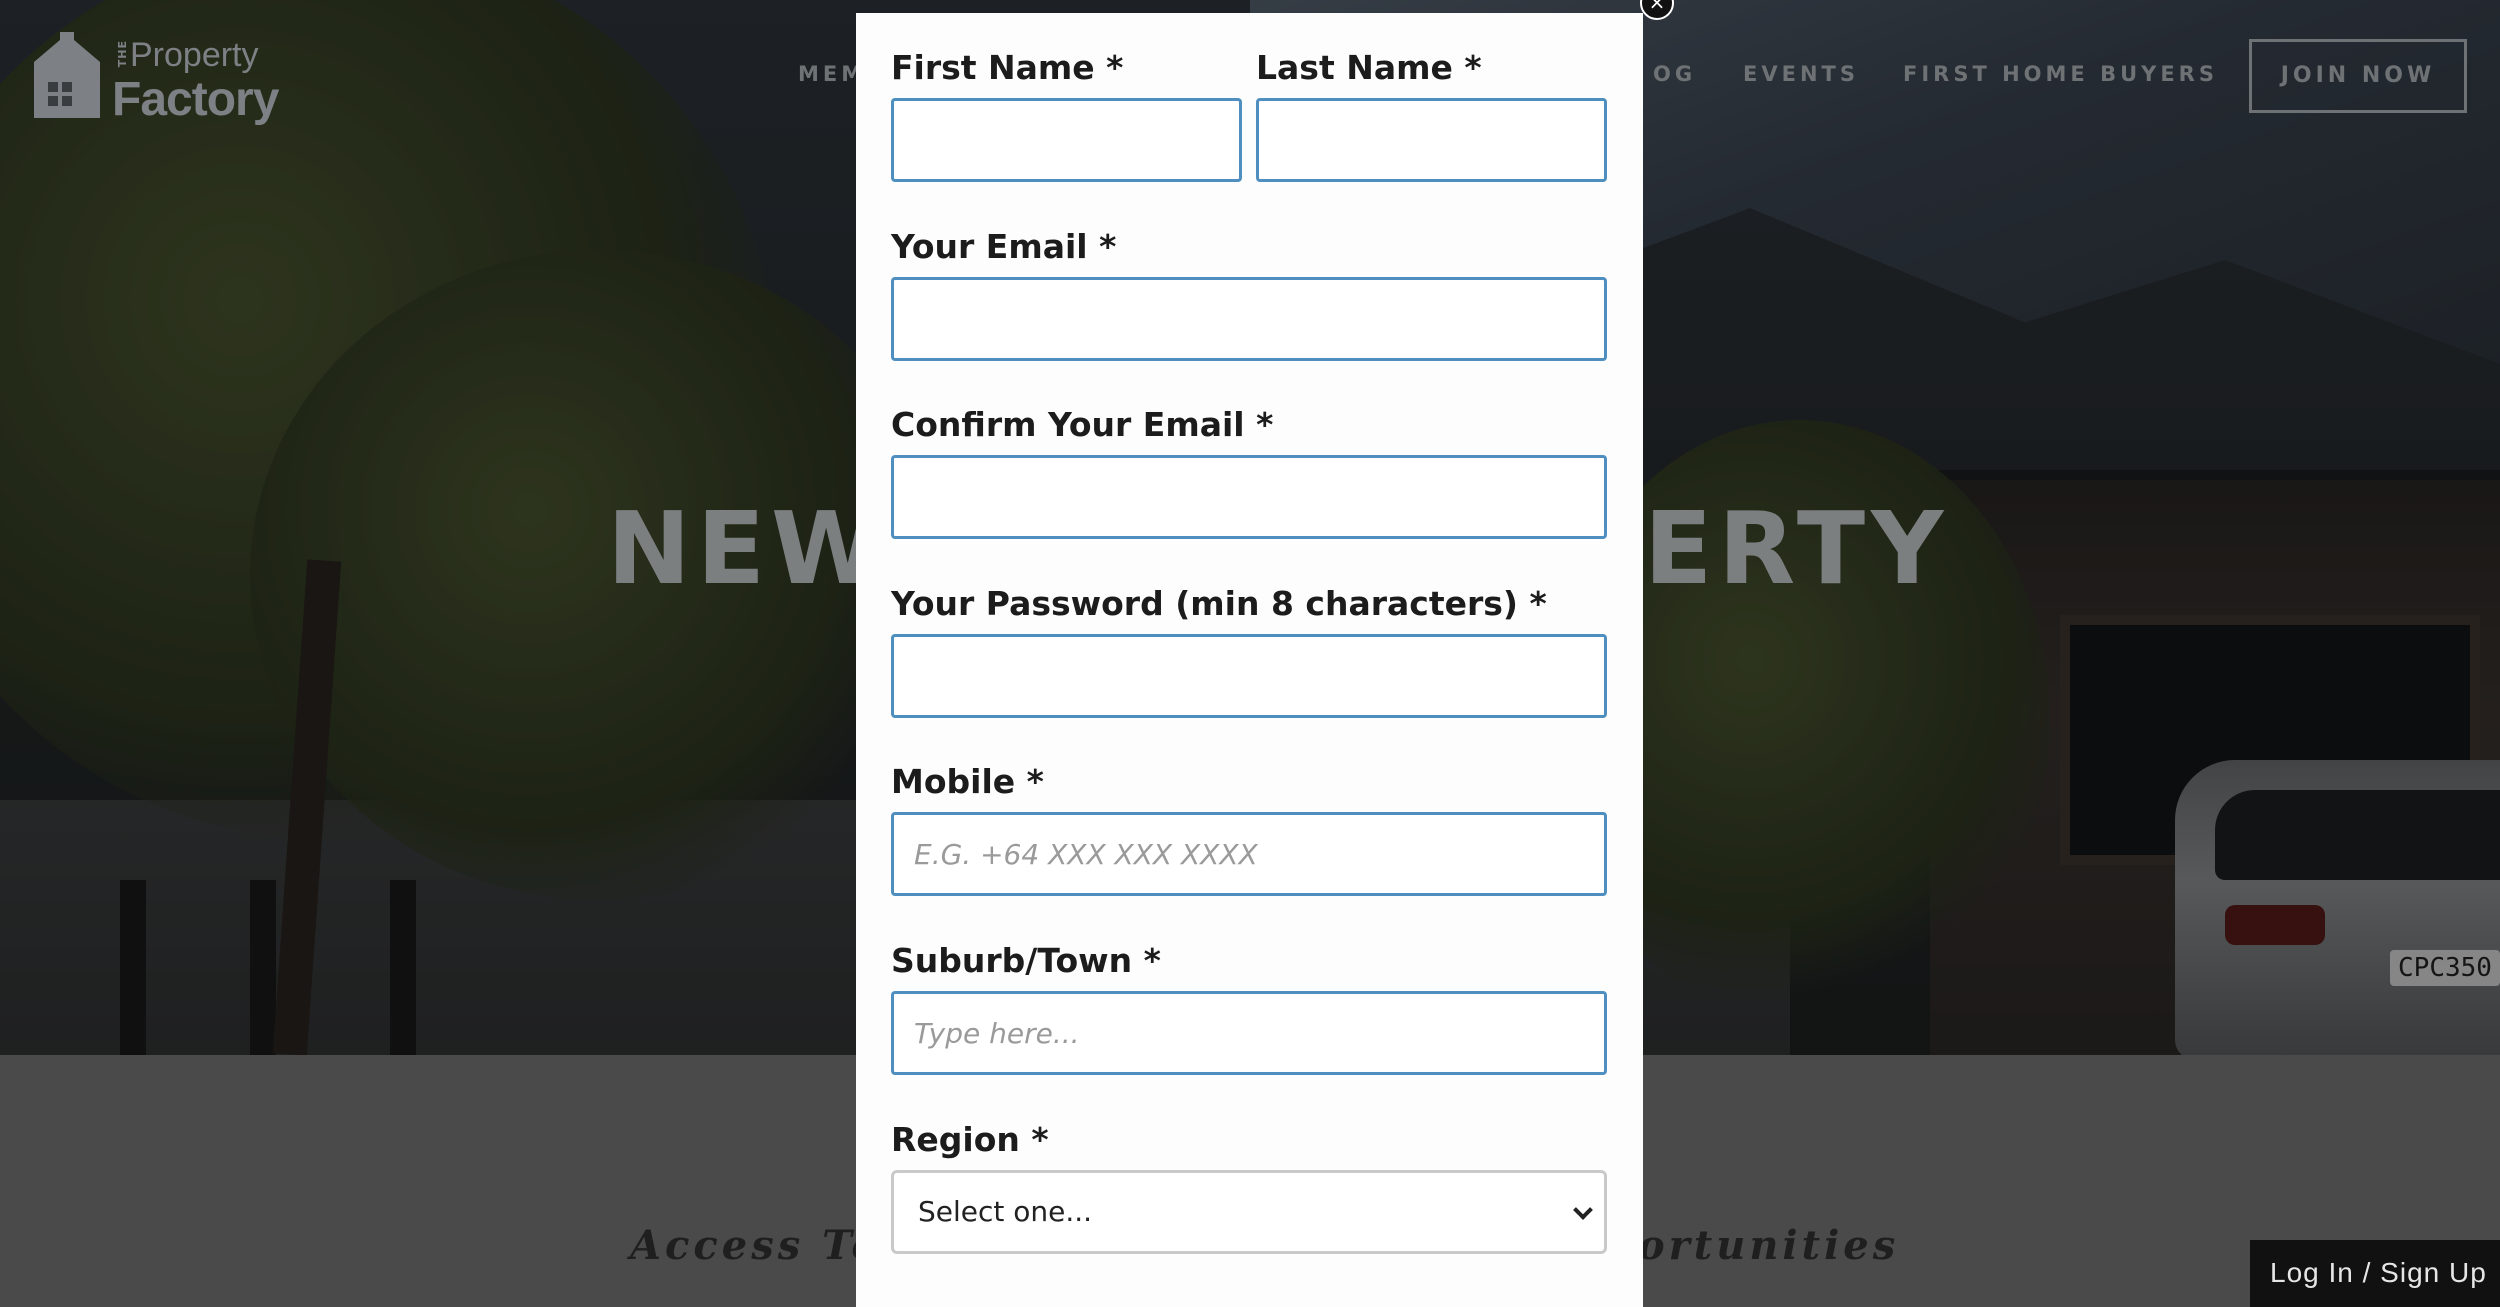  Describe the element at coordinates (1007, 67) in the screenshot. I see `first-name-label: First Name *` at that location.